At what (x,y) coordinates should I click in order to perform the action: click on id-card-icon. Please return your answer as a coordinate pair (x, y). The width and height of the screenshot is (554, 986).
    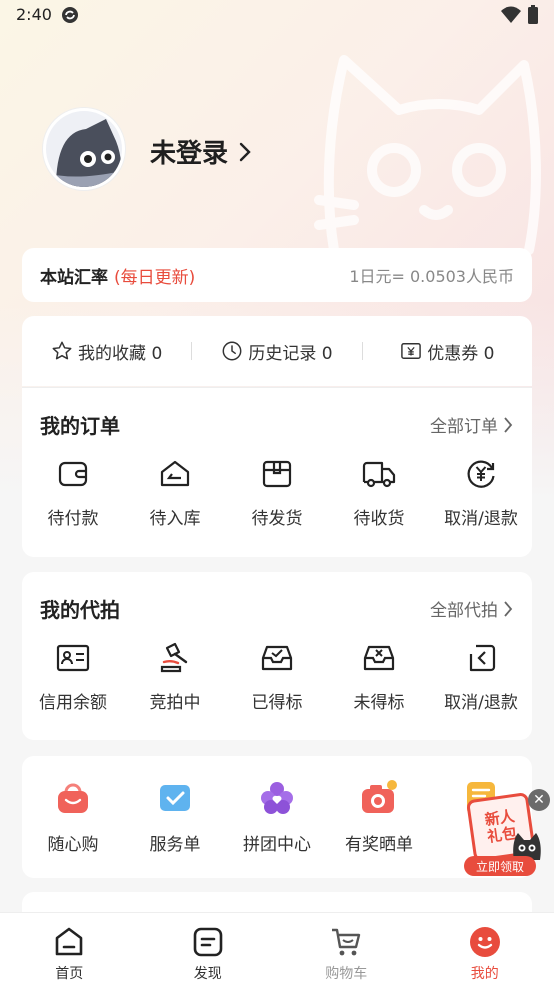
    Looking at the image, I should click on (73, 658).